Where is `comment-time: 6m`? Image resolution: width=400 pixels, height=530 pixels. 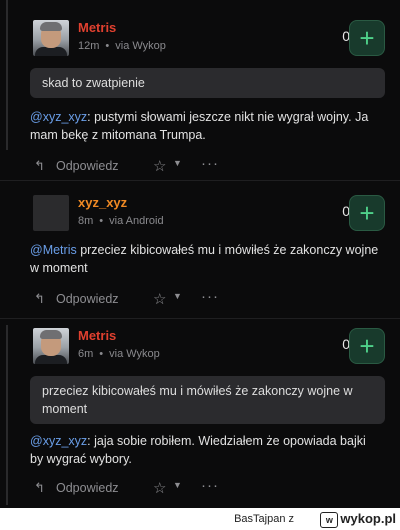
comment-time: 6m is located at coordinates (86, 354).